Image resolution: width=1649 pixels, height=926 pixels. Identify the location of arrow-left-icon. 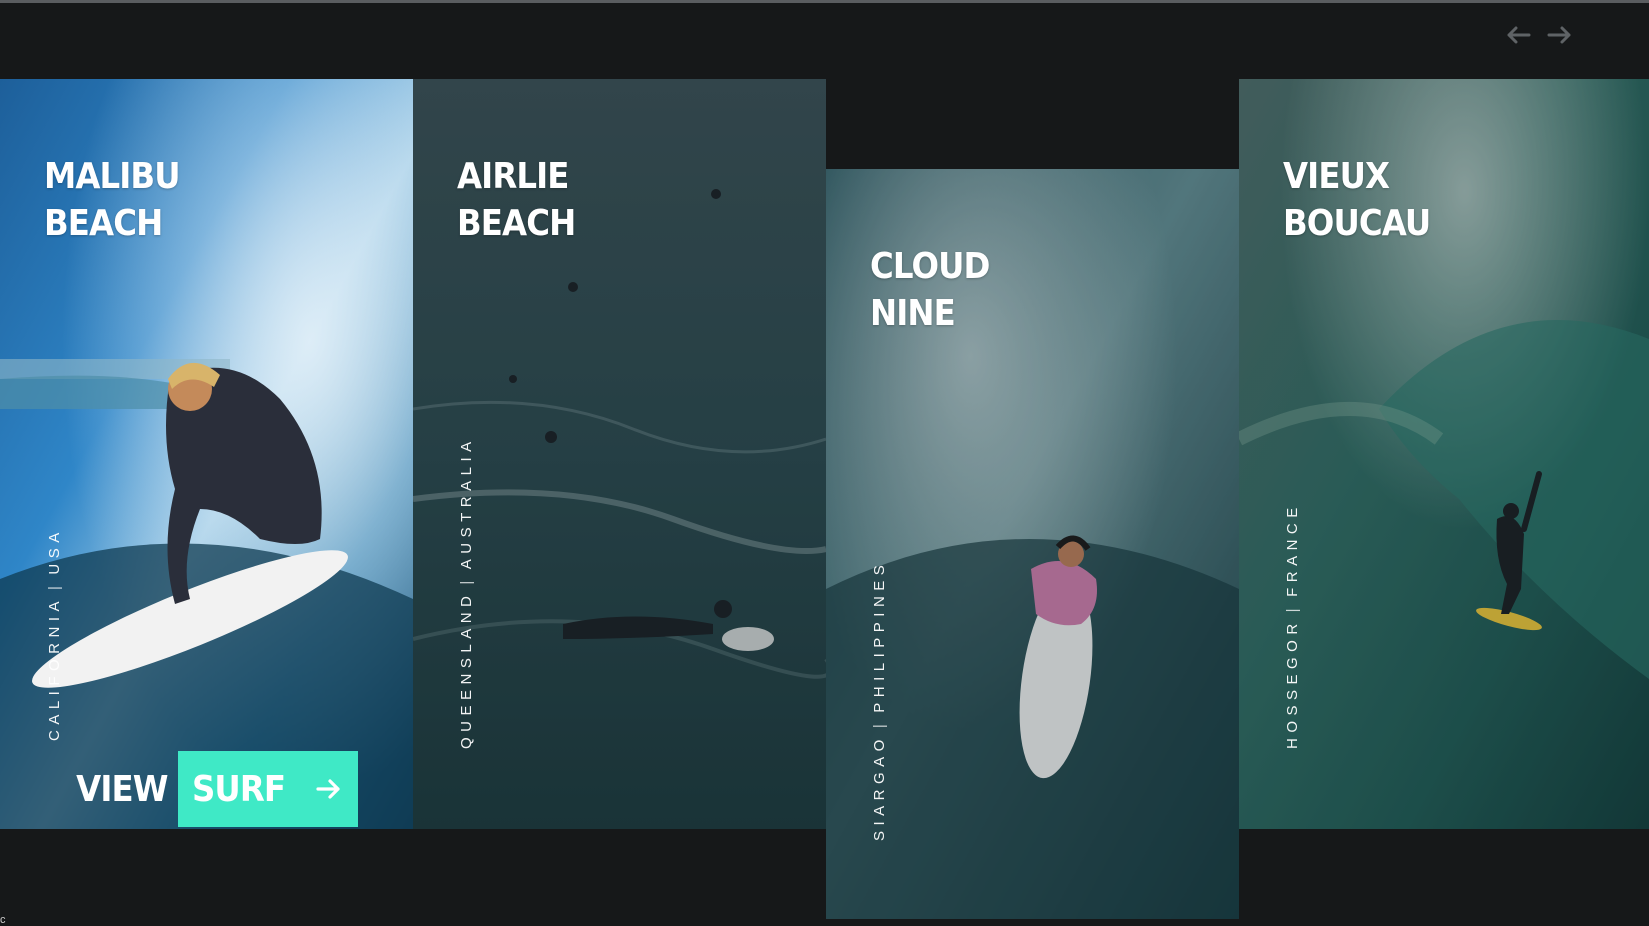
(1519, 35).